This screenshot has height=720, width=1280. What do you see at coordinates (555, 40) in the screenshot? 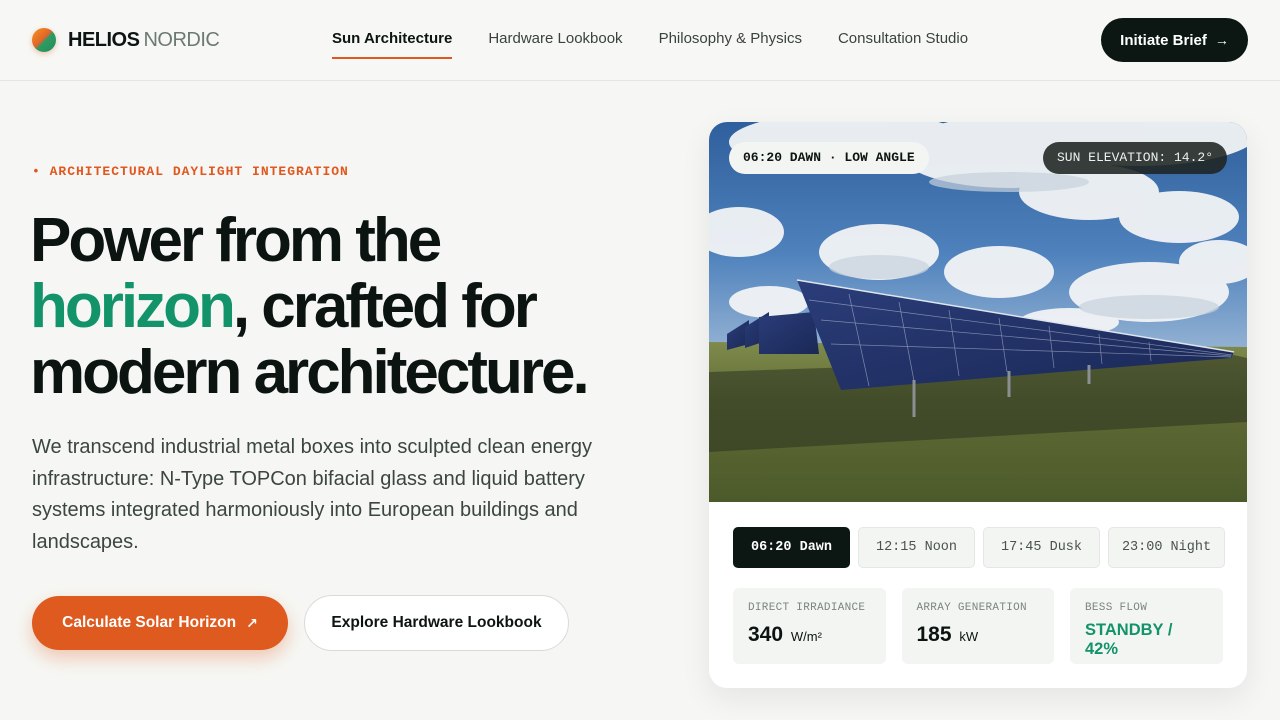
I see `nav-item-hardware-lookbook: Hardware Lookbook` at bounding box center [555, 40].